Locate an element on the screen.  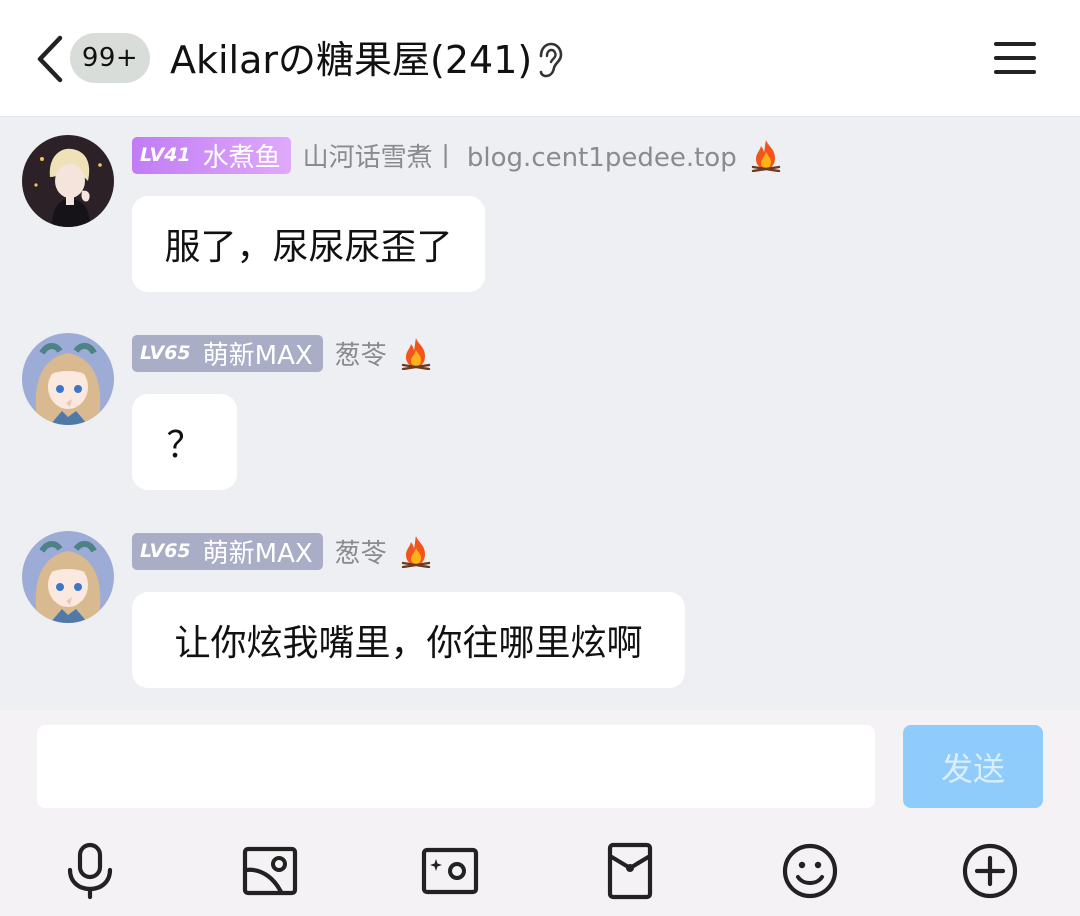
message-bubble: ？ is located at coordinates (184, 442).